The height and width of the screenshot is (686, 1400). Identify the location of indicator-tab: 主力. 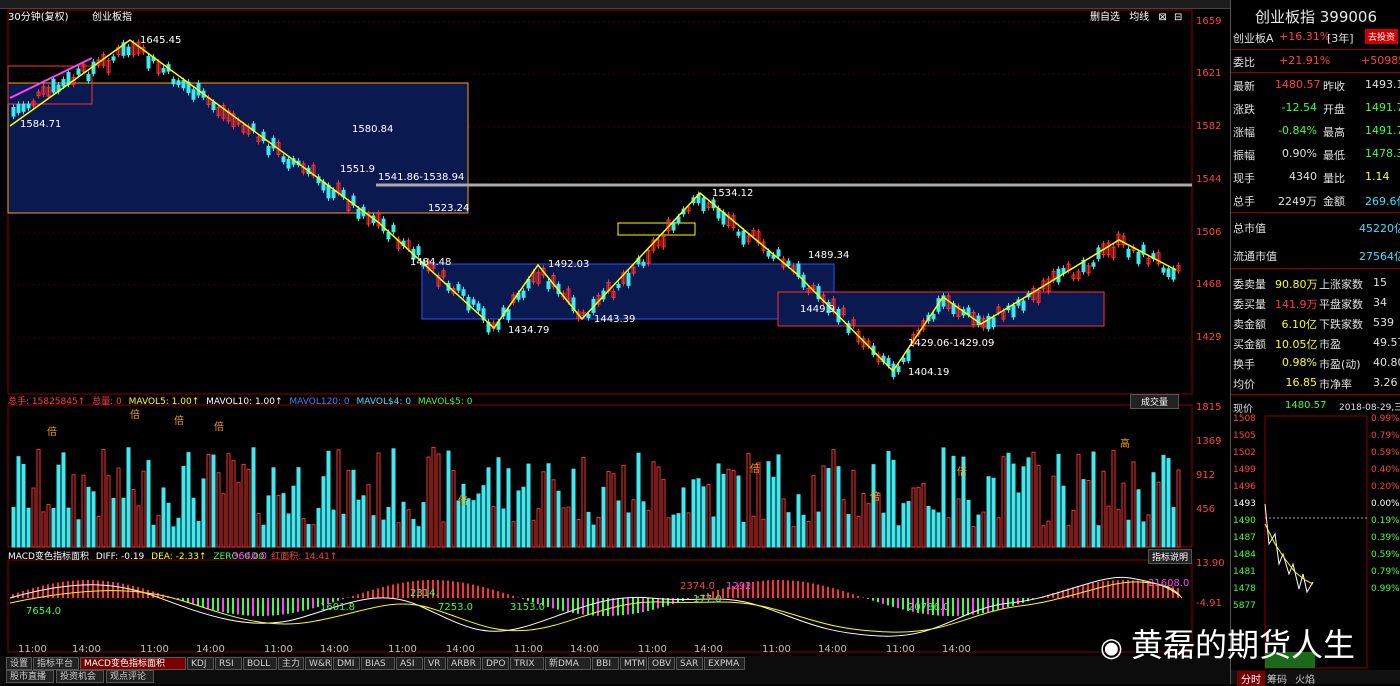
(291, 663).